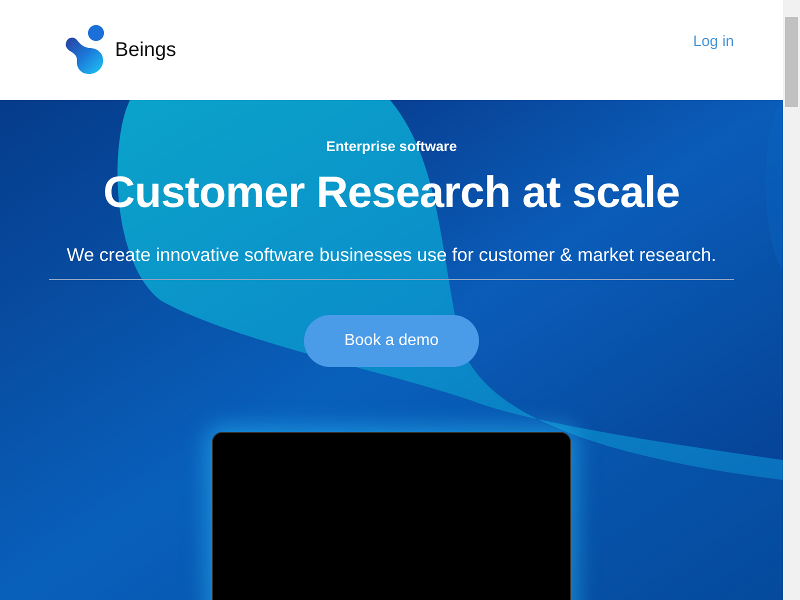  I want to click on eyebrow-text: Enterprise software, so click(391, 146).